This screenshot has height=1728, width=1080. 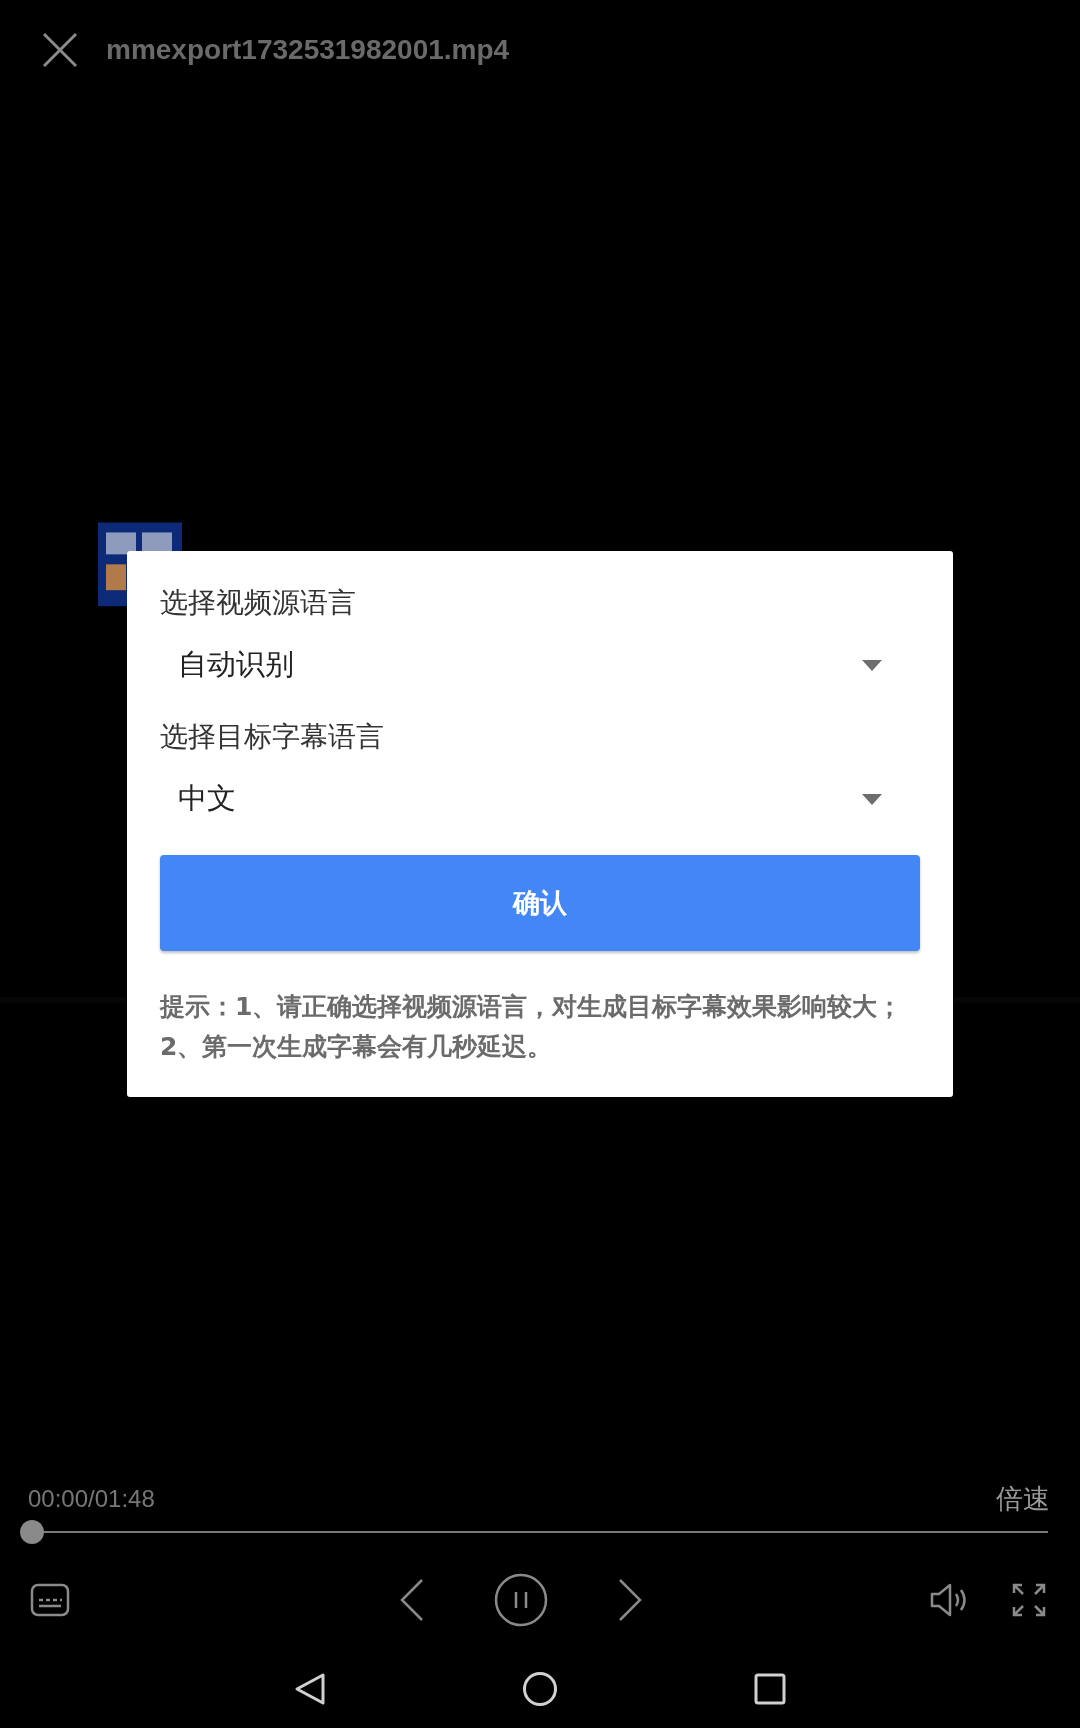 What do you see at coordinates (532, 1027) in the screenshot?
I see `hint-text: 提示：1、请正确选择视频源语言，对生成目标字幕效果影响较大；2、第一次生成字幕会有几秒延迟。` at bounding box center [532, 1027].